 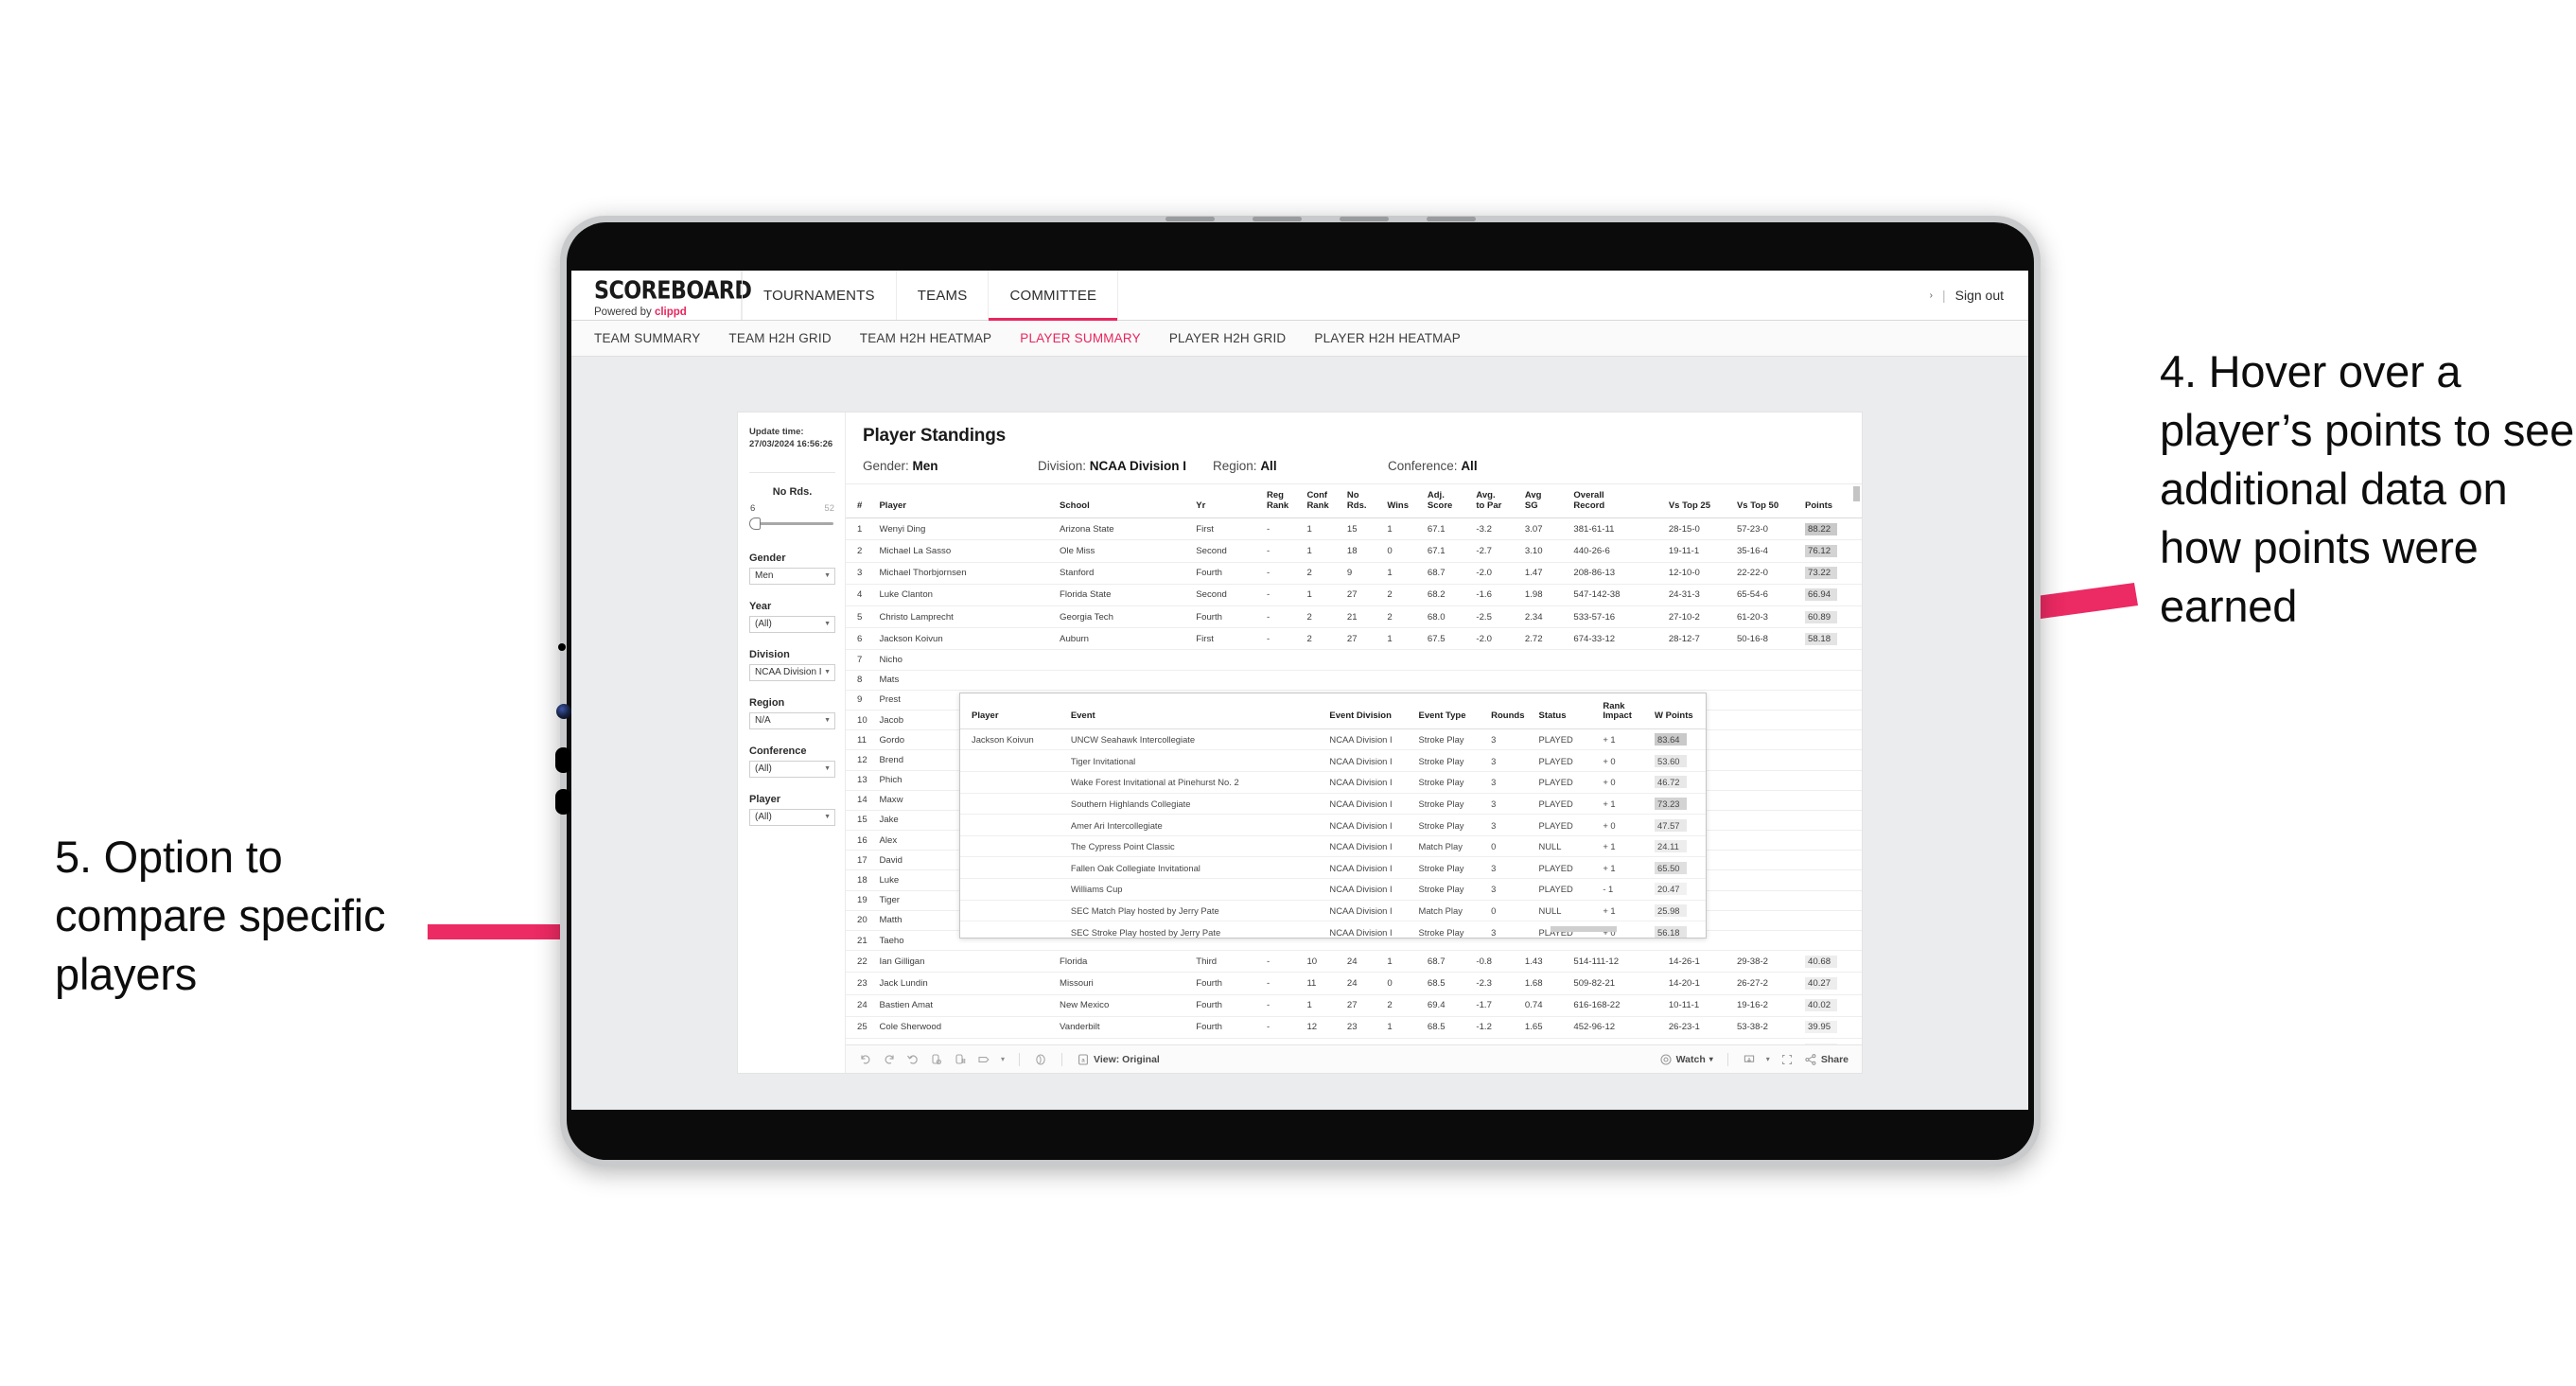 I want to click on download-icon, so click(x=1749, y=1059).